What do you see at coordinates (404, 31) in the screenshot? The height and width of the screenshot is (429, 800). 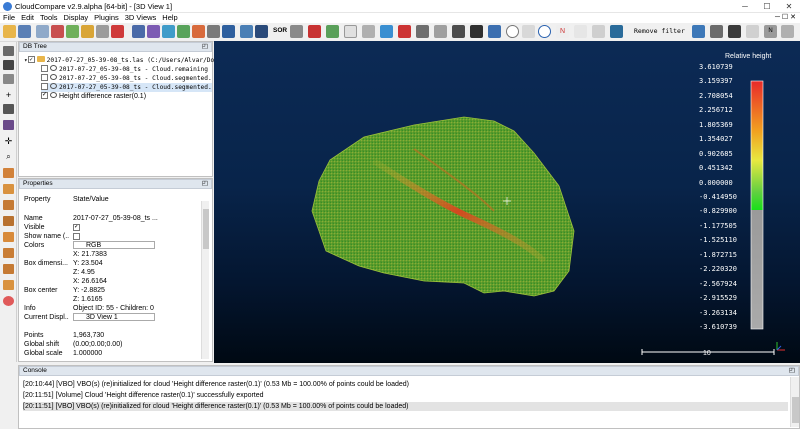 I see `ruler-icon` at bounding box center [404, 31].